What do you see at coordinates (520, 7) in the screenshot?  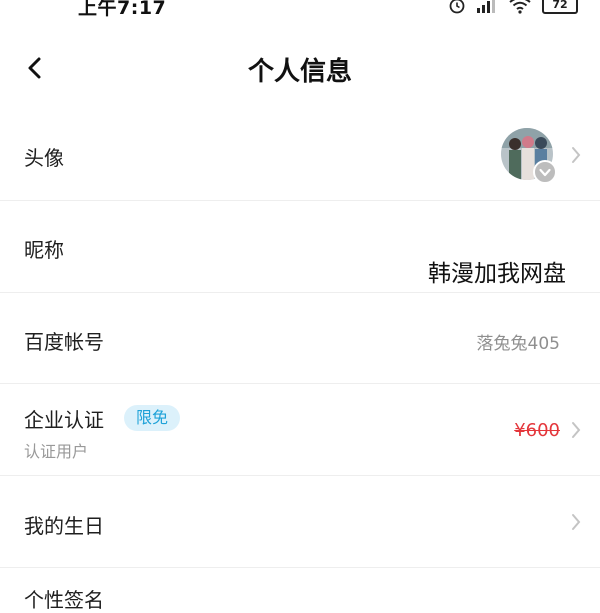 I see `wifi-icon` at bounding box center [520, 7].